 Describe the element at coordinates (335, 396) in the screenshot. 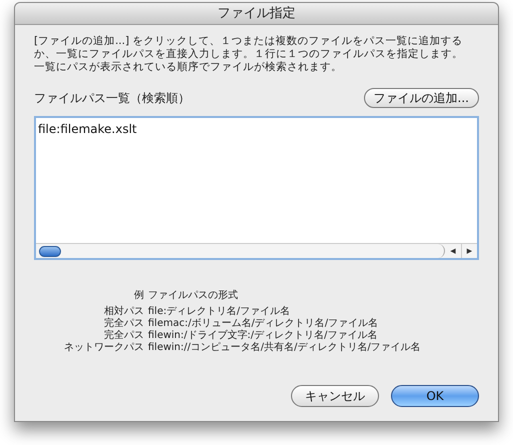

I see `cancel-button: キャンセル` at that location.